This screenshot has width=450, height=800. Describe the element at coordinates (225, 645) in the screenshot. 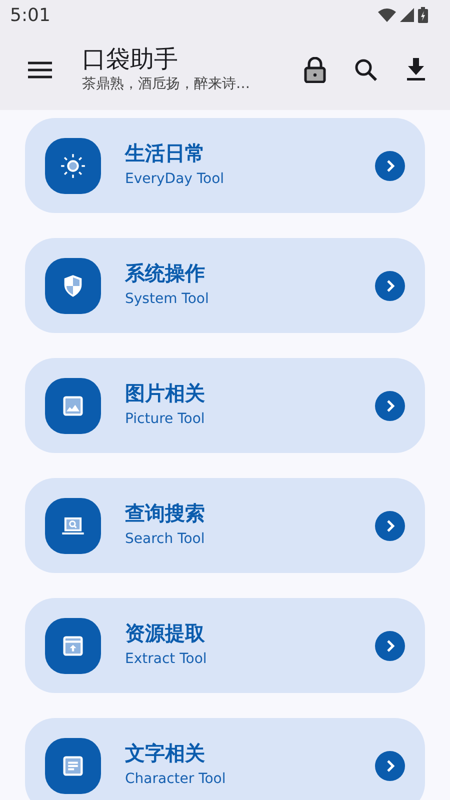

I see `tool-card: 资源提取 Extract Tool` at that location.